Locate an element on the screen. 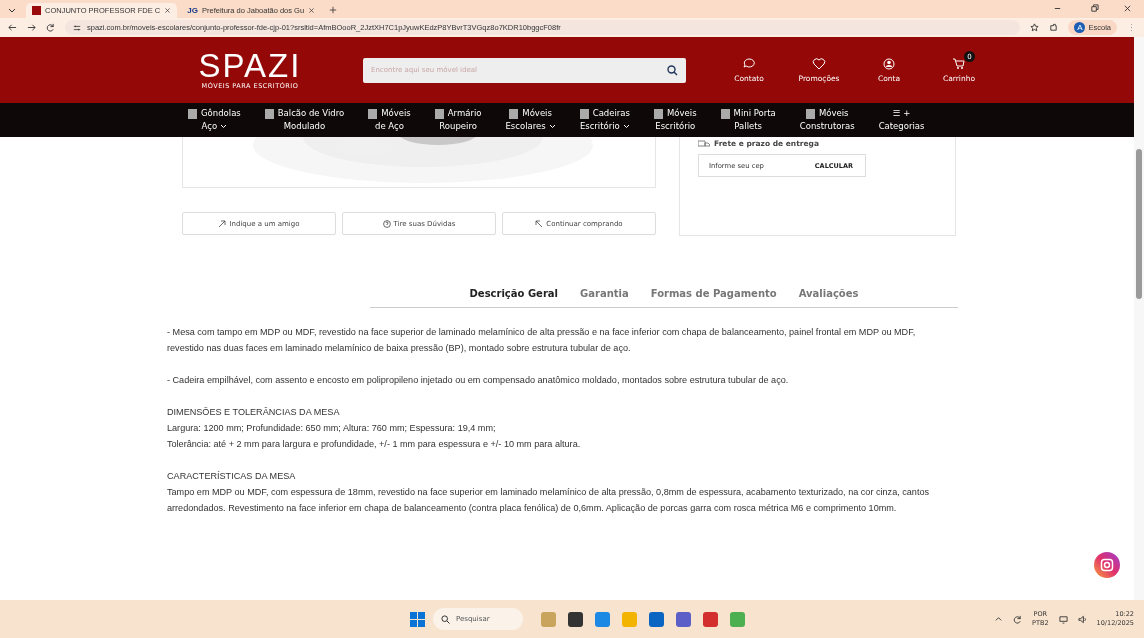 The height and width of the screenshot is (638, 1144). category-menu-item: Móveis Escritório is located at coordinates (675, 120).